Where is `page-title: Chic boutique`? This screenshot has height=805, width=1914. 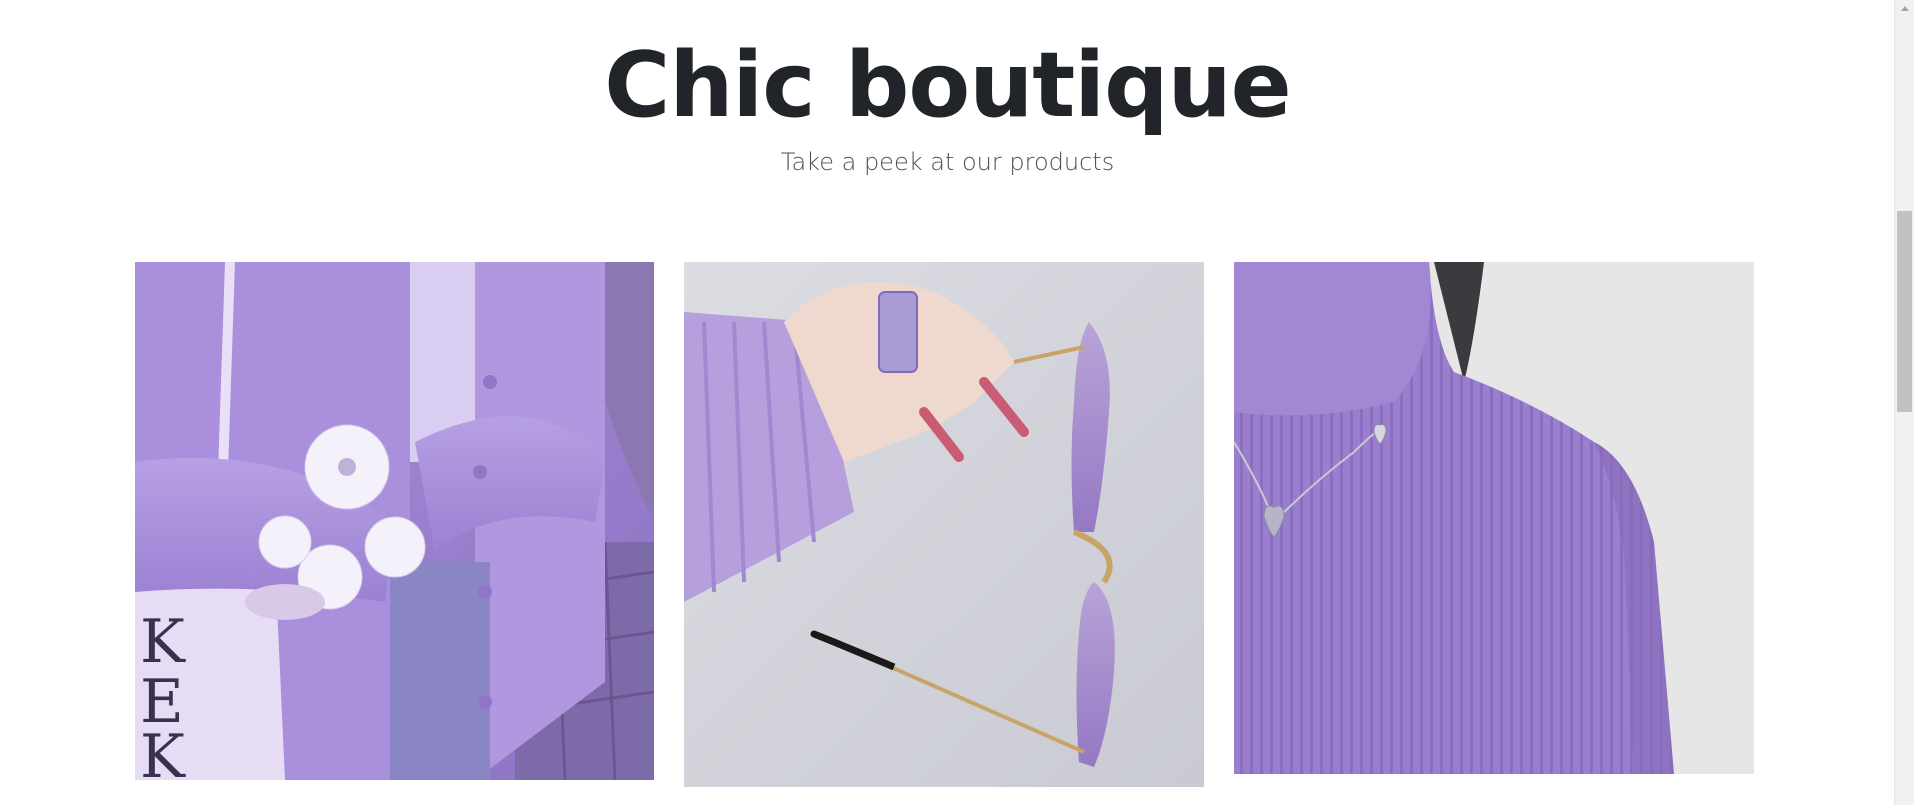
page-title: Chic boutique is located at coordinates (947, 85).